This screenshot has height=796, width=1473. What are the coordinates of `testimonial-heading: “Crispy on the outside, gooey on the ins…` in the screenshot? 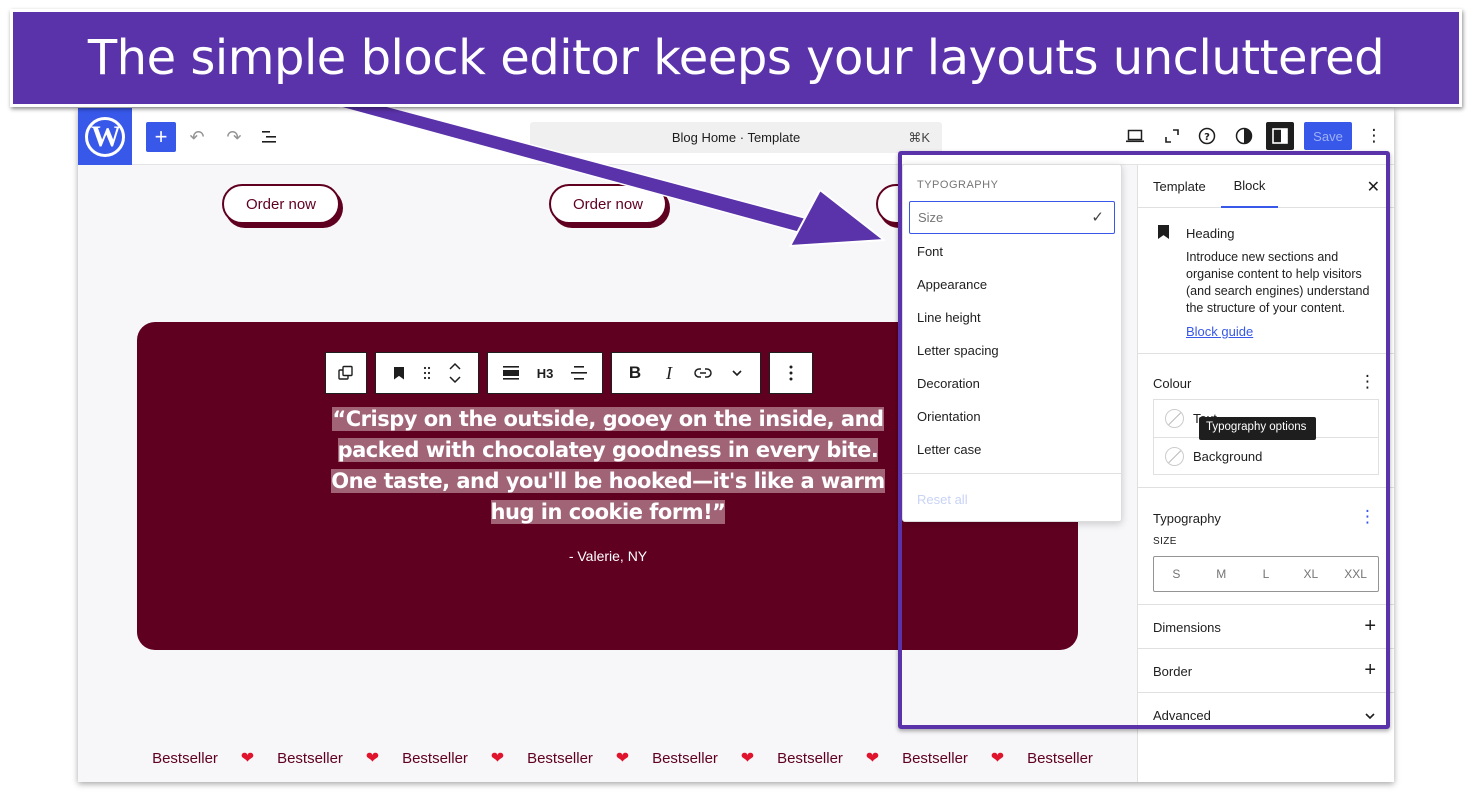 It's located at (608, 466).